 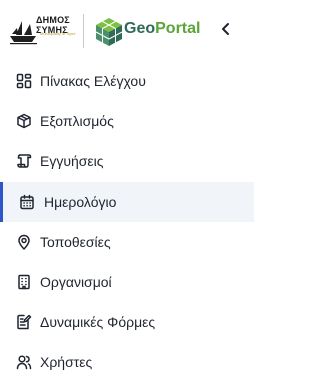 I want to click on sidebar-item-organizations: Οργανισμοί, so click(x=127, y=282).